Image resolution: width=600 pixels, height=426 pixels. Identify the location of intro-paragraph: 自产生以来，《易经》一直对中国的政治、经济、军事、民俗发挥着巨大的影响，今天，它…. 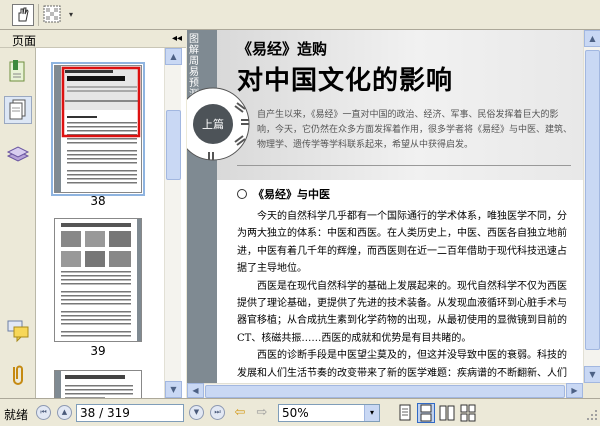
(415, 130).